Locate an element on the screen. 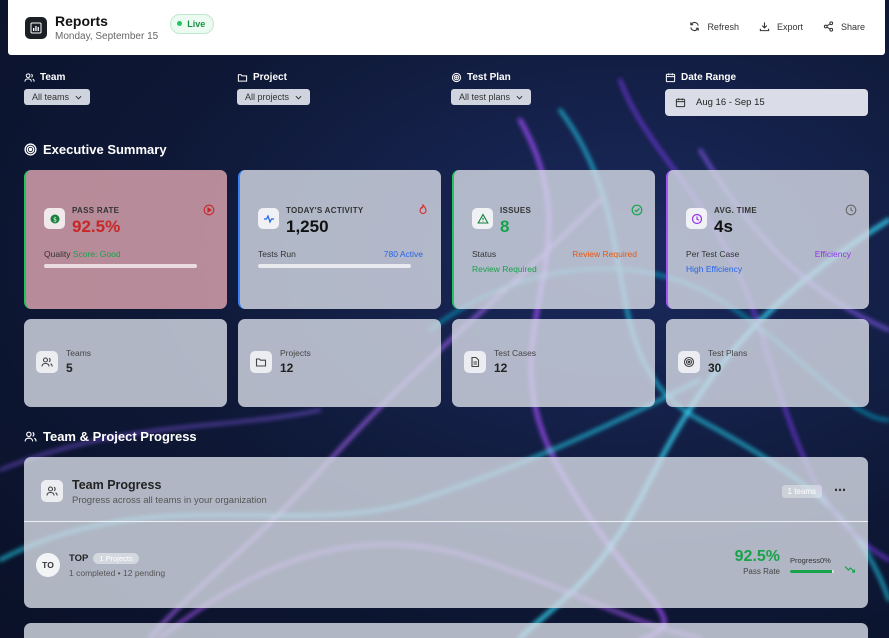  kpi-detail-prefix: Quality is located at coordinates (58, 254).